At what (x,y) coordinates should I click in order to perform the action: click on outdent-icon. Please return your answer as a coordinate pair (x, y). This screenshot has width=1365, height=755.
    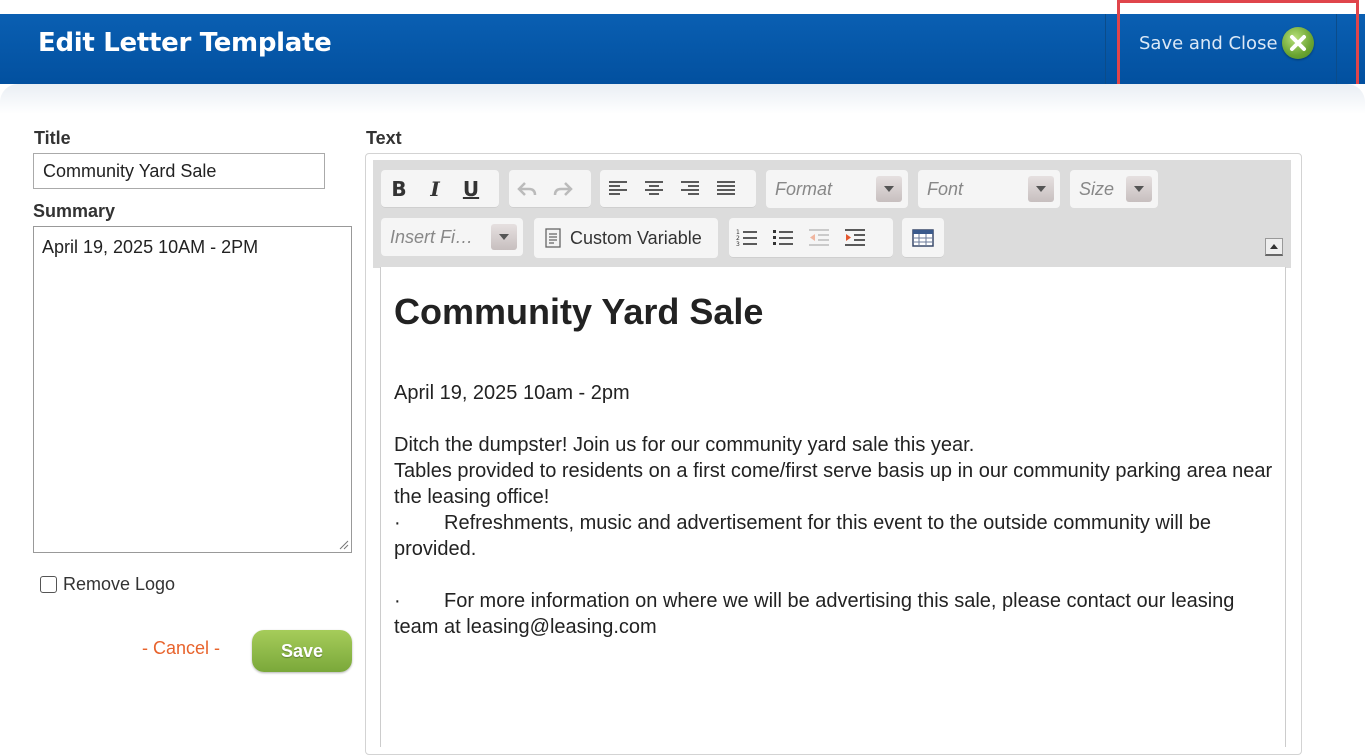
    Looking at the image, I should click on (819, 238).